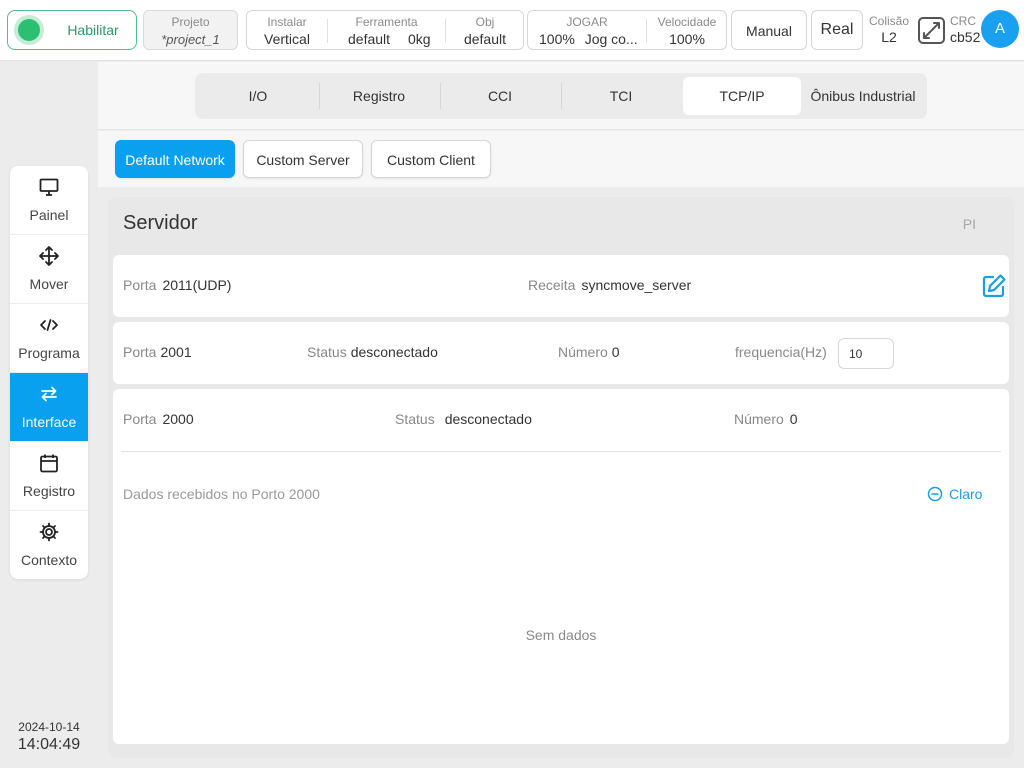 This screenshot has height=768, width=1024. I want to click on panel-title: Servidor, so click(160, 223).